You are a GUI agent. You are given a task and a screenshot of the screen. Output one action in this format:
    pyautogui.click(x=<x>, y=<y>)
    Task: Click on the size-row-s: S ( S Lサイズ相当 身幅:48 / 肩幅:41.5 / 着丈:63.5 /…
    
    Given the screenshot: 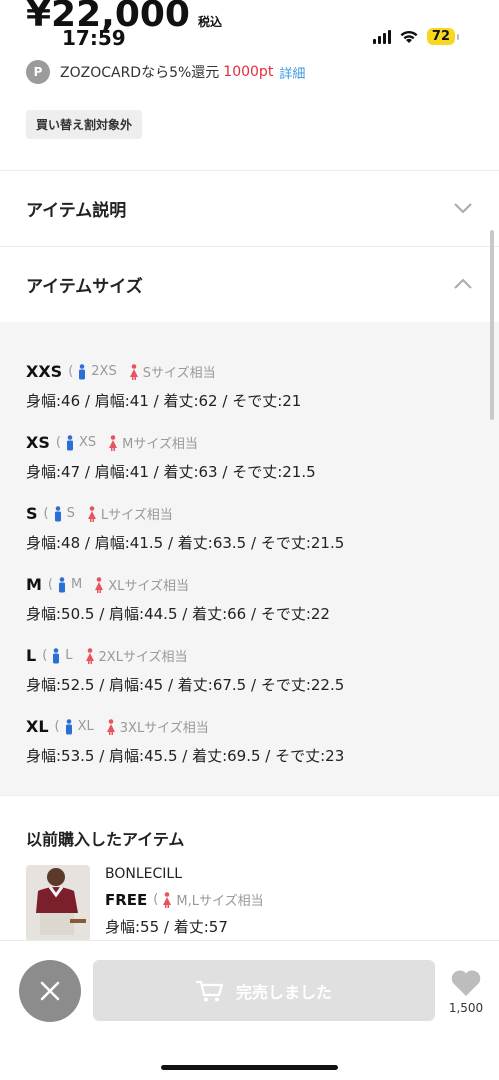 What is the action you would take?
    pyautogui.click(x=185, y=528)
    